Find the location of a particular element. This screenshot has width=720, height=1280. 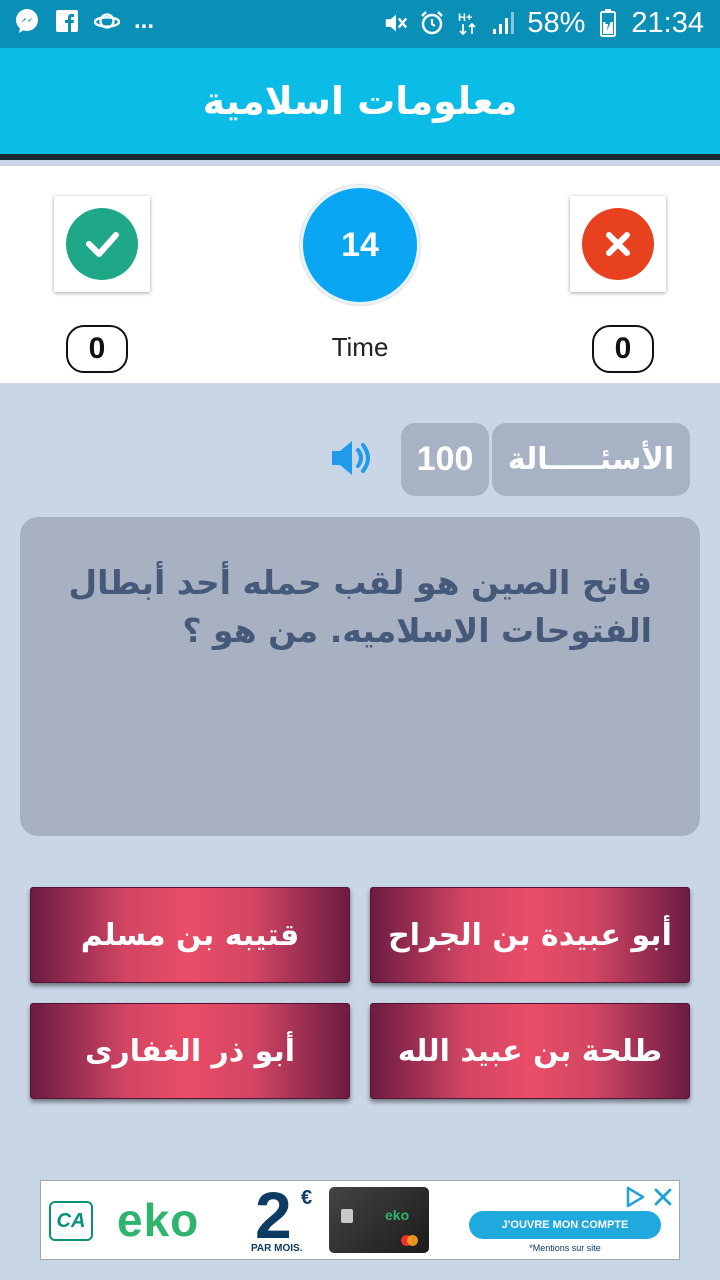

ad-cta-button: J'OUVRE MON COMPTE is located at coordinates (565, 1225).